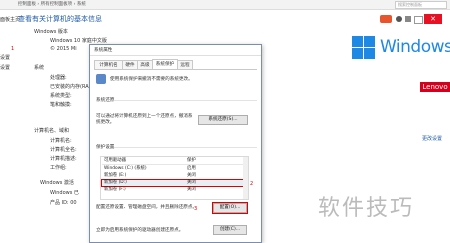  I want to click on drive-status: 启用, so click(191, 168).